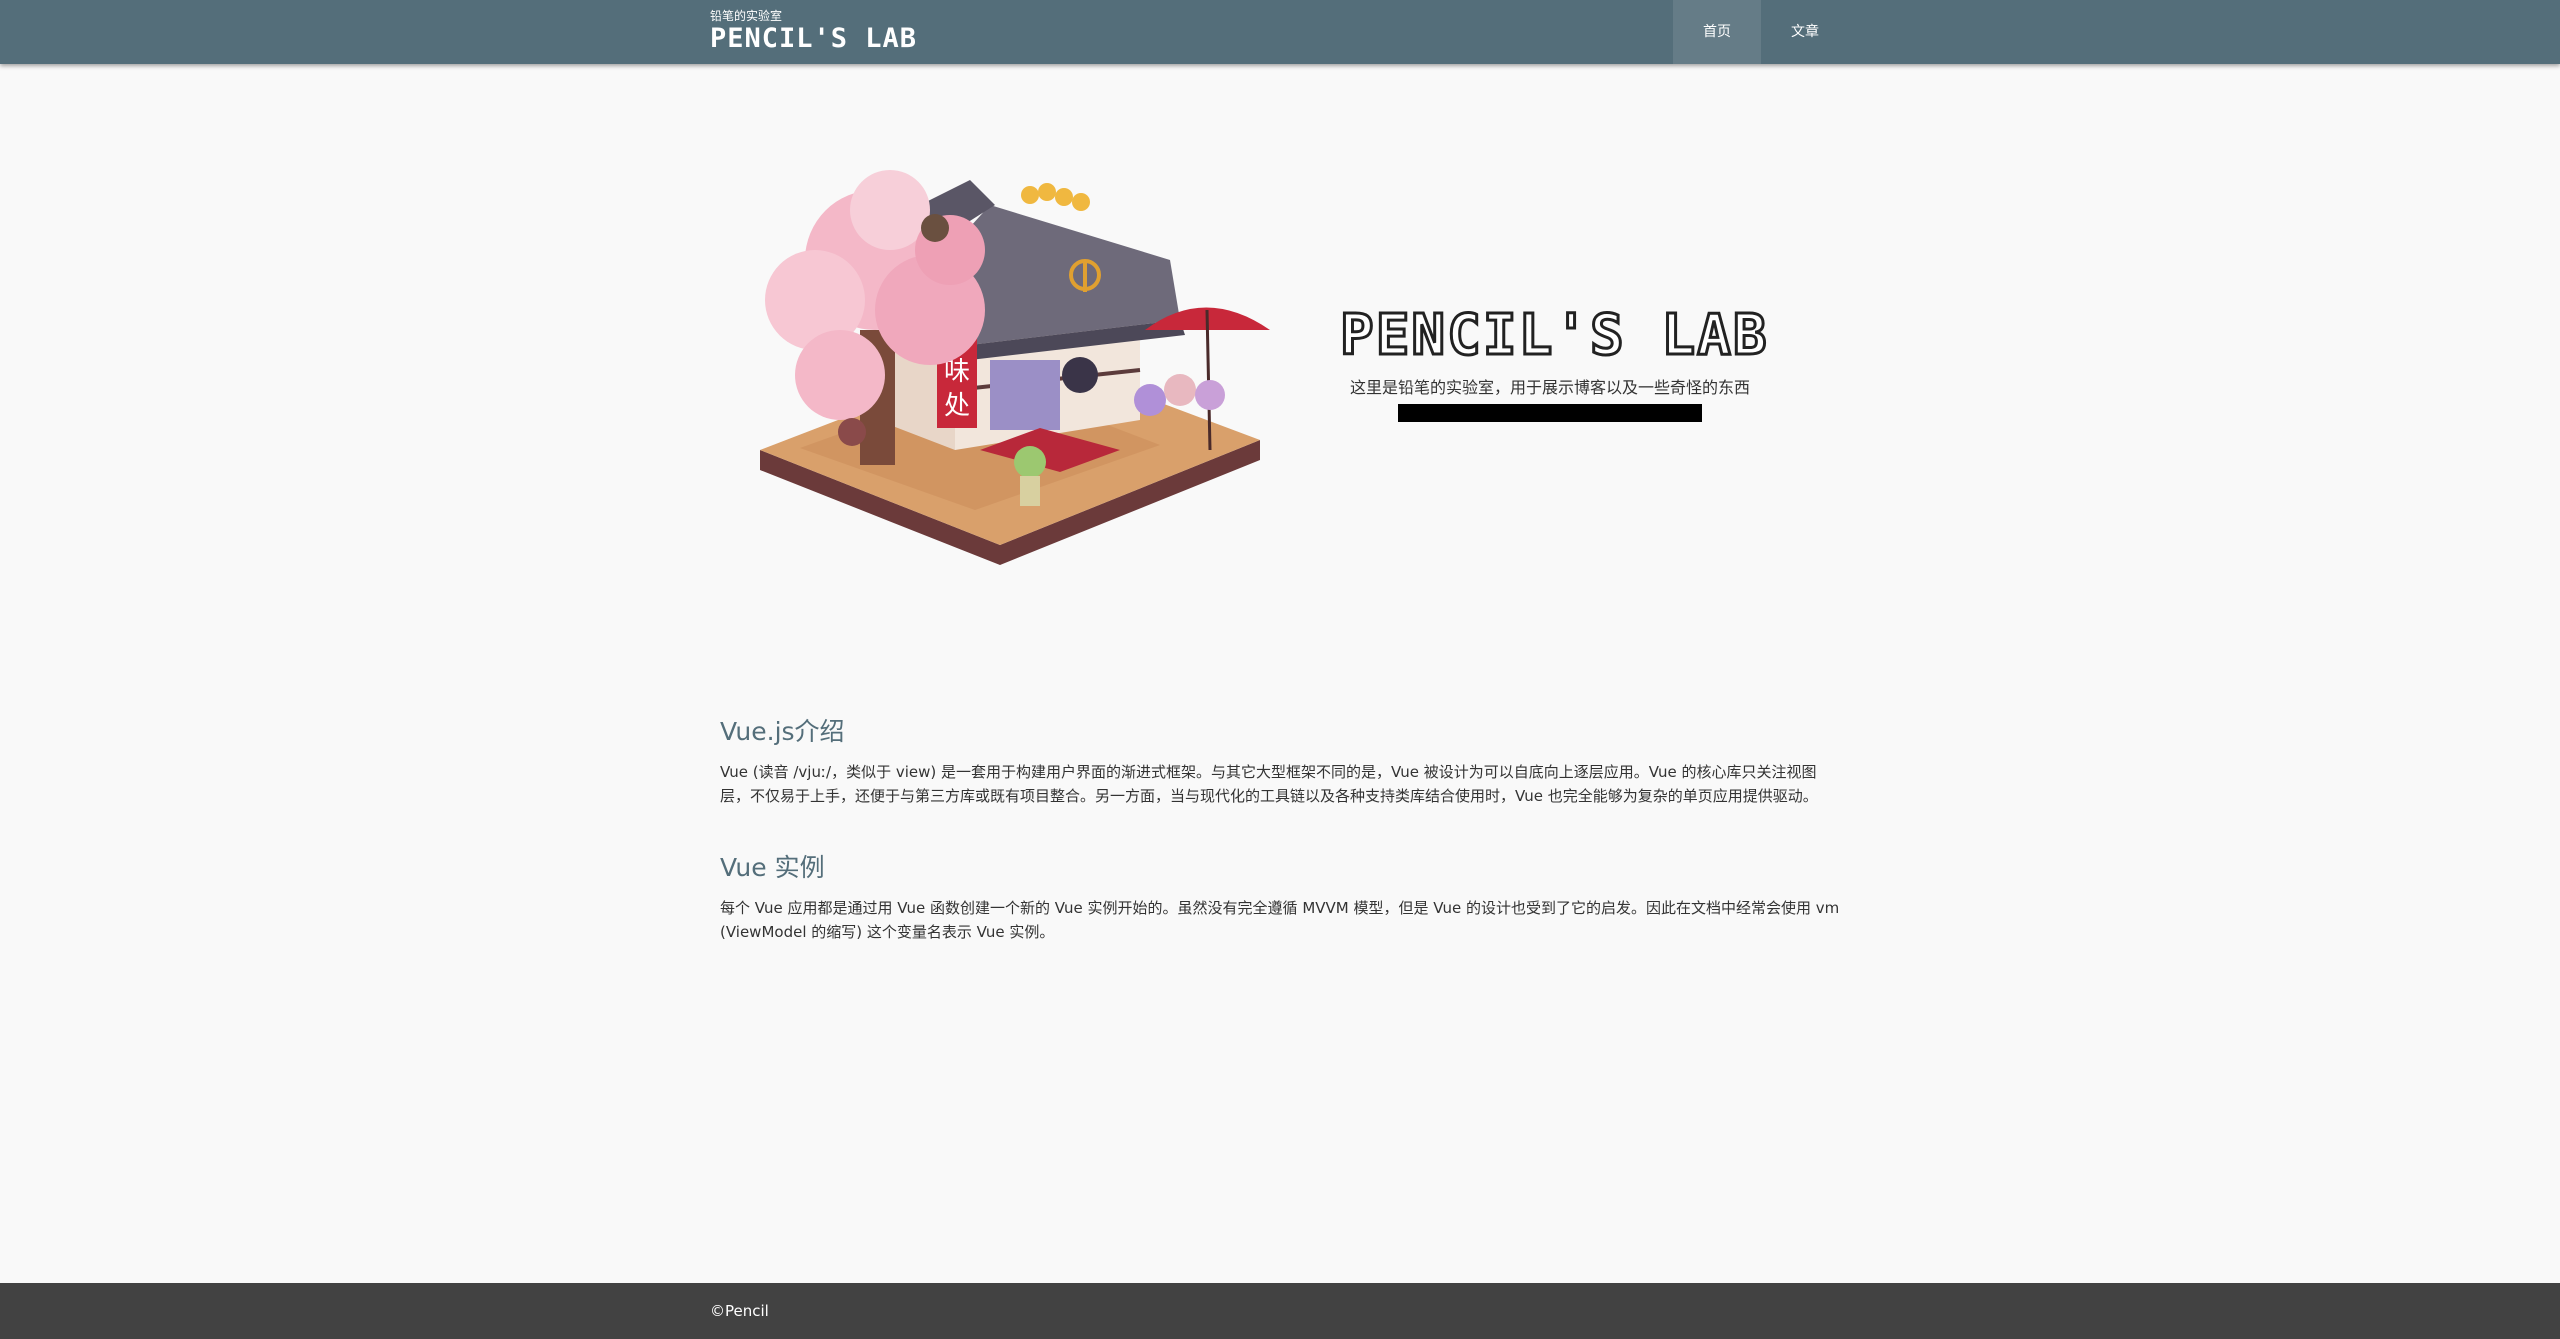 Image resolution: width=2560 pixels, height=1339 pixels. I want to click on section-title: Vue.js介绍, so click(782, 731).